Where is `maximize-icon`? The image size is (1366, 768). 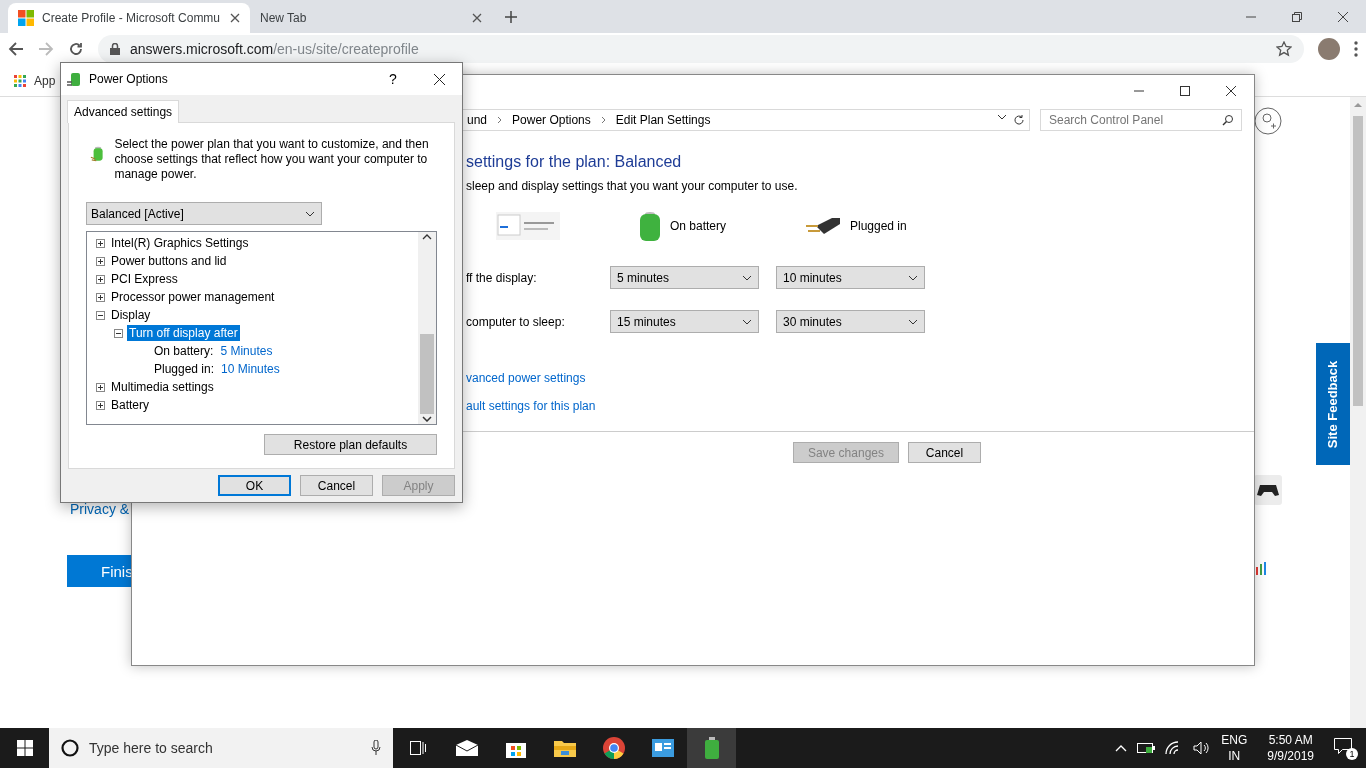
maximize-icon is located at coordinates (1185, 91).